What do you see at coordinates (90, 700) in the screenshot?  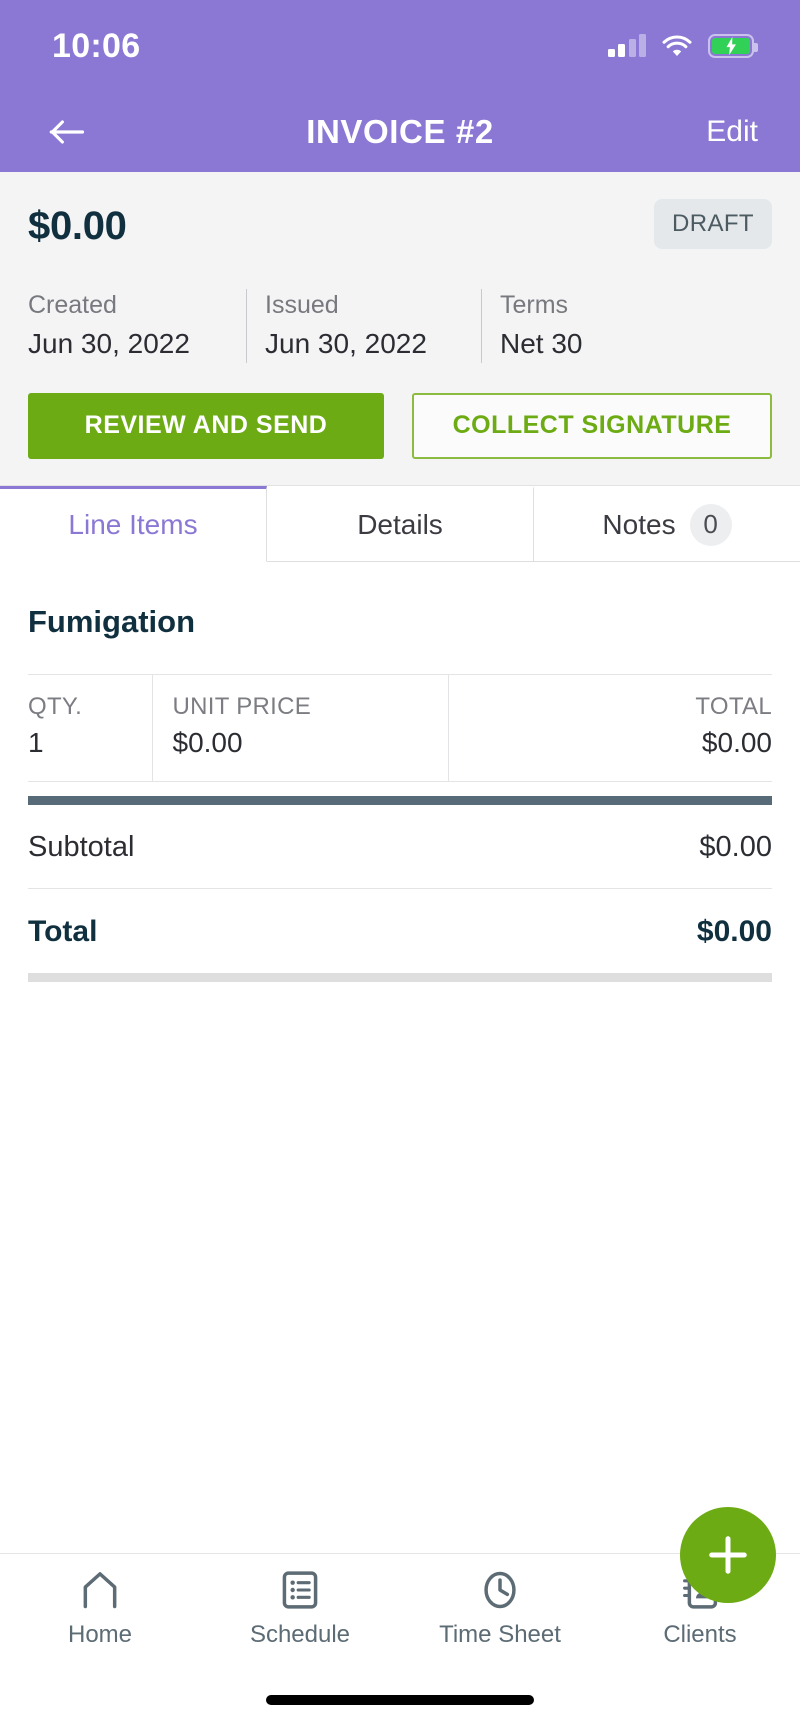 I see `column-header-qty: QTY.` at bounding box center [90, 700].